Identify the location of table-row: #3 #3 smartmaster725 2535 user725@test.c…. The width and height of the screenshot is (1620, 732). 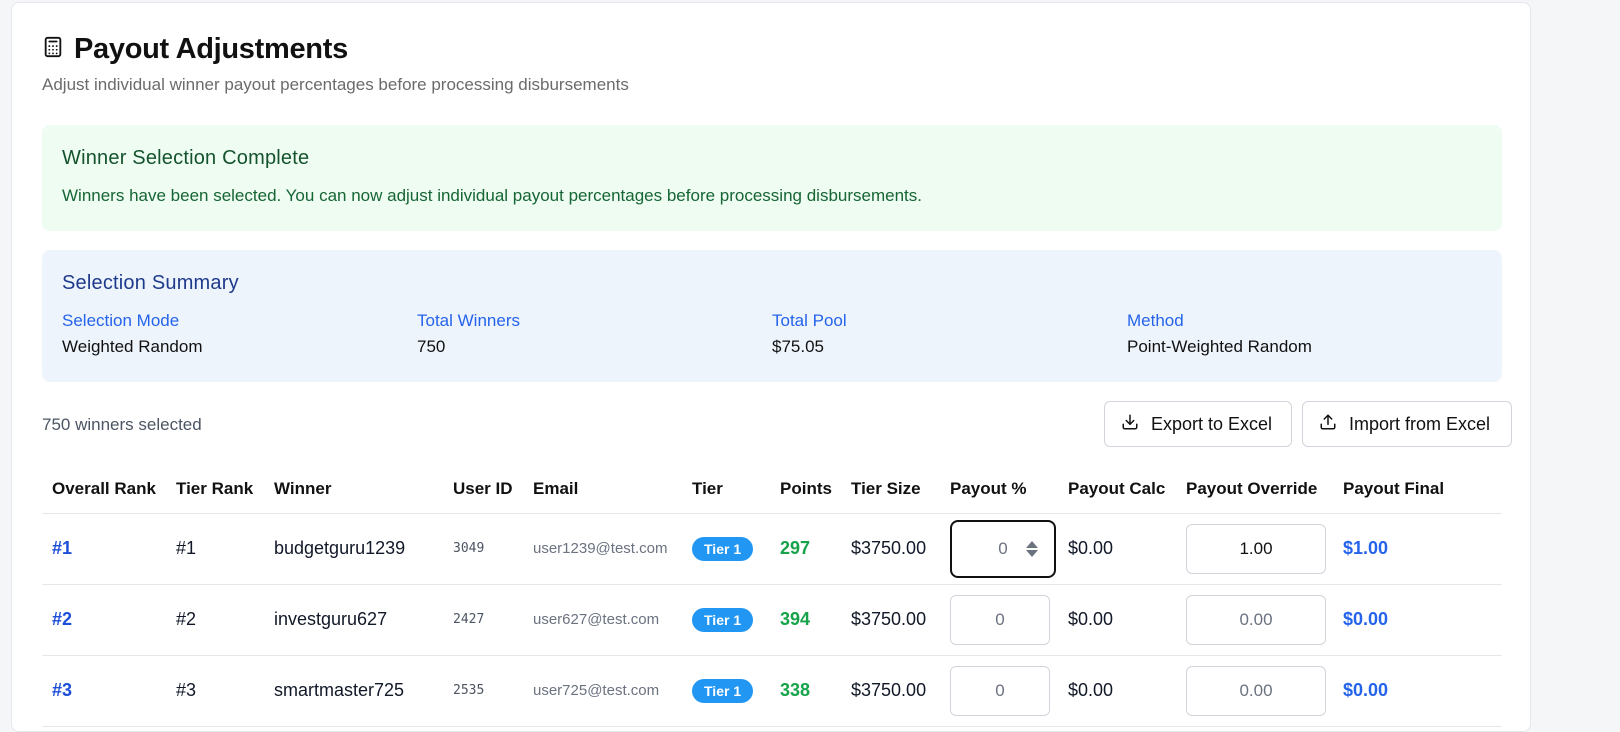
(772, 691).